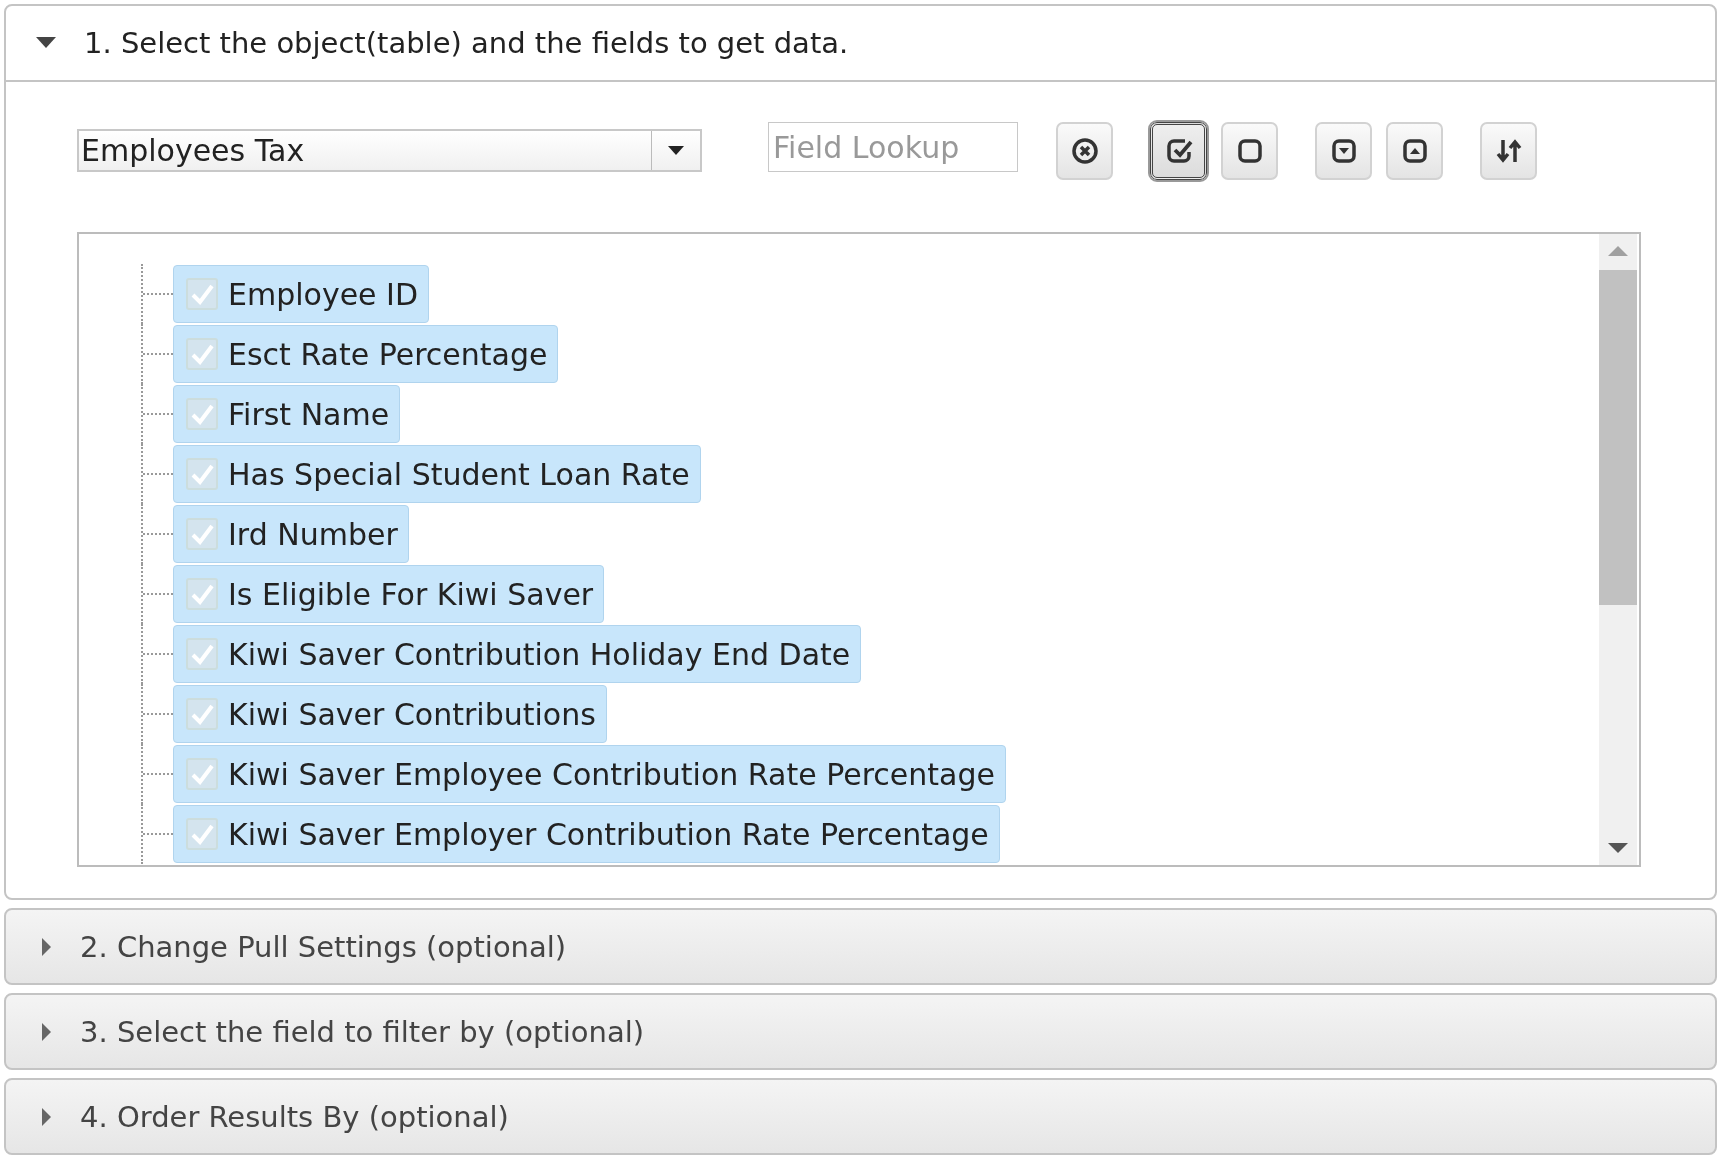 This screenshot has width=1727, height=1155. What do you see at coordinates (676, 150) in the screenshot?
I see `dropdown-caret-icon` at bounding box center [676, 150].